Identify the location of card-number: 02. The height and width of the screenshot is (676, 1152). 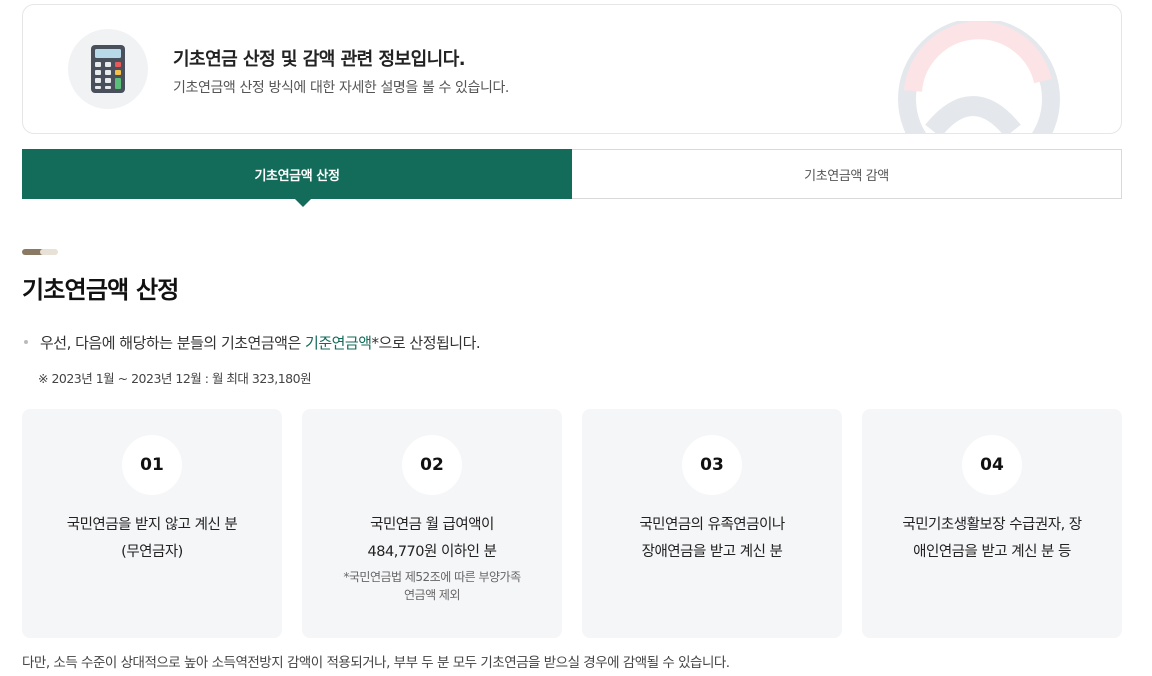
(432, 465).